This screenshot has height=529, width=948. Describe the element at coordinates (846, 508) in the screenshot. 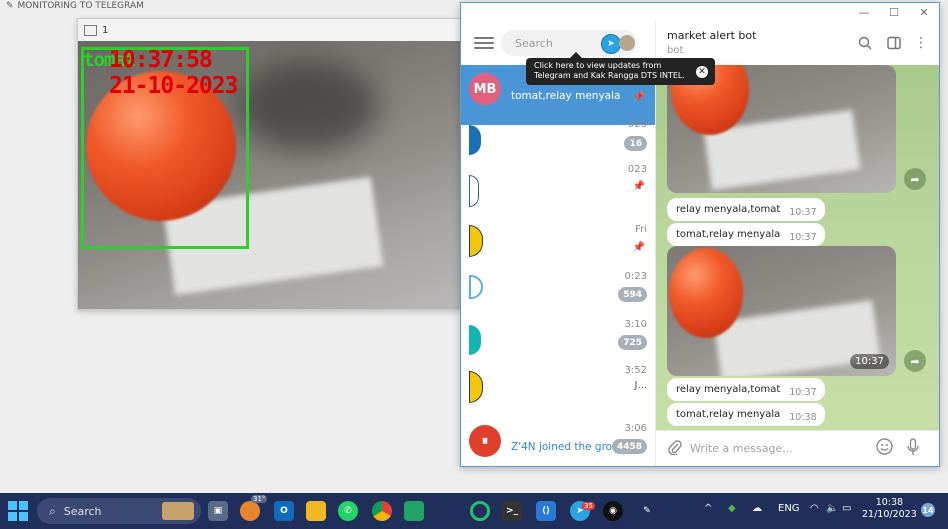

I see `battery-icon: ▭` at that location.